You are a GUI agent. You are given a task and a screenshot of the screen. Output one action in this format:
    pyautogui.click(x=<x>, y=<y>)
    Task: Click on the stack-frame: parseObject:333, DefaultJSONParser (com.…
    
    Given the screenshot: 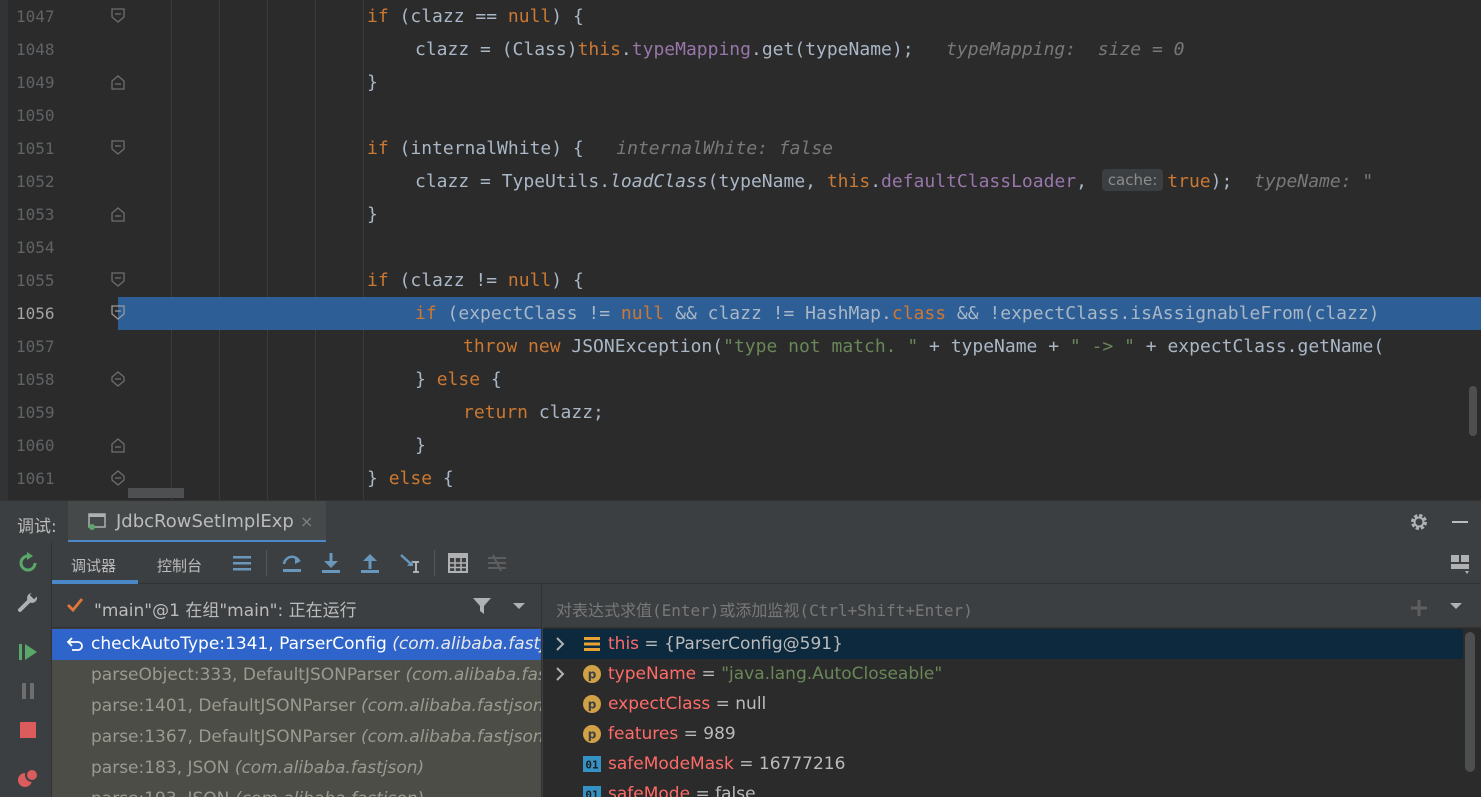 What is the action you would take?
    pyautogui.click(x=296, y=675)
    